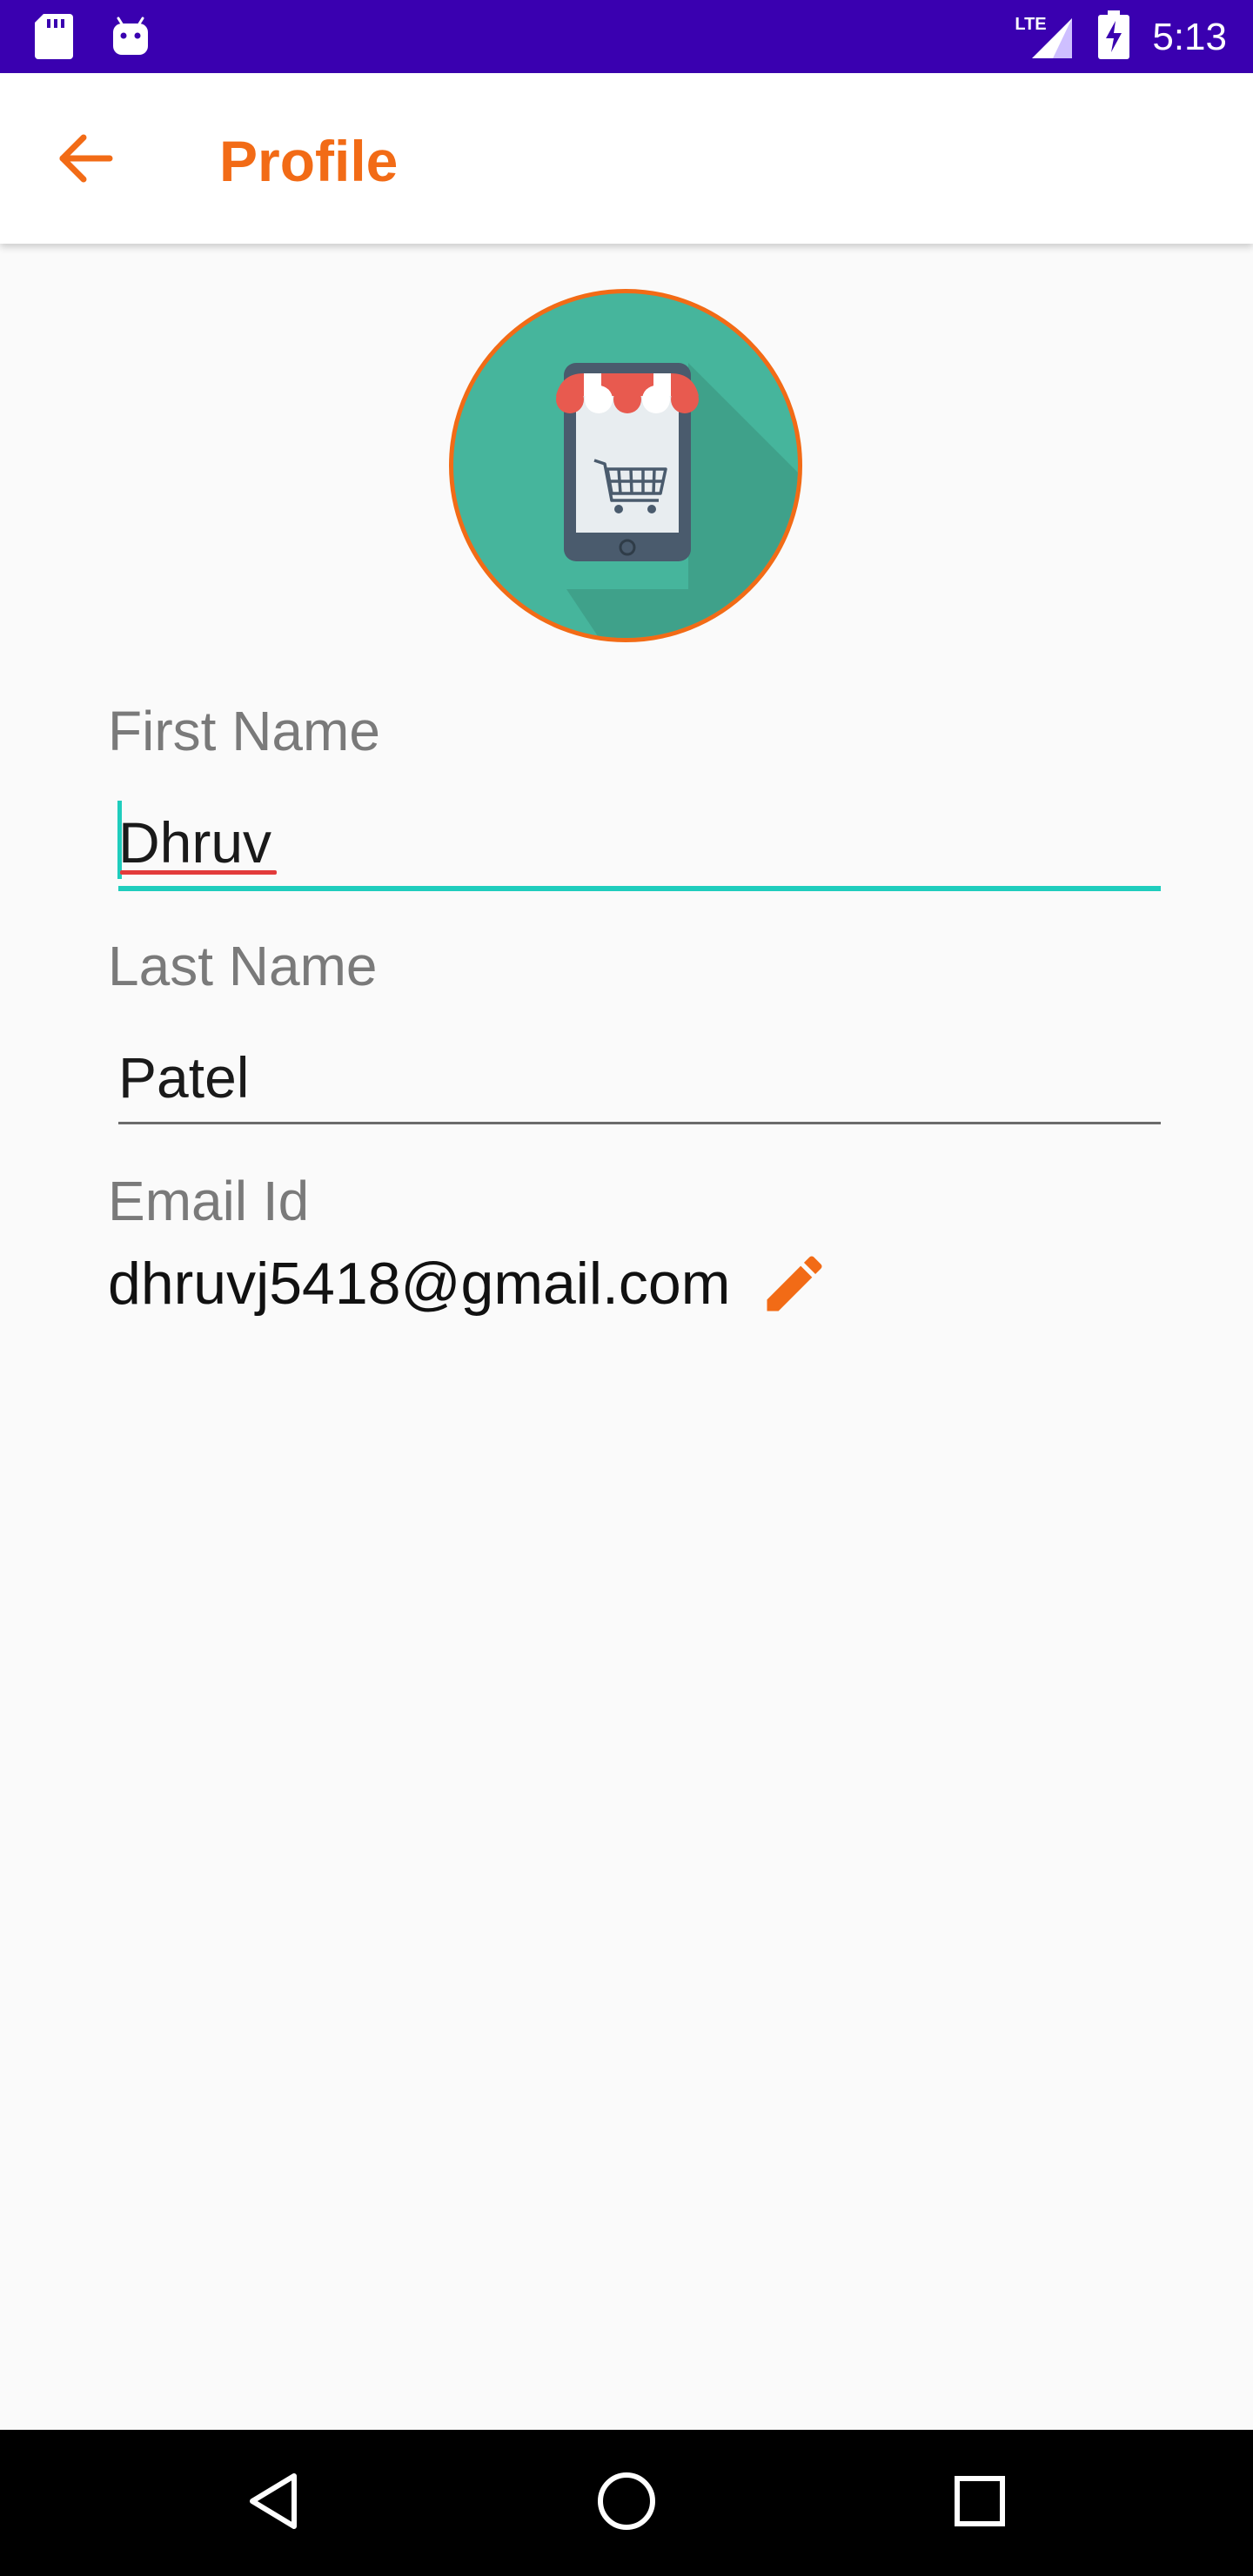  I want to click on status-right-icons: LTE 5:13, so click(1121, 37).